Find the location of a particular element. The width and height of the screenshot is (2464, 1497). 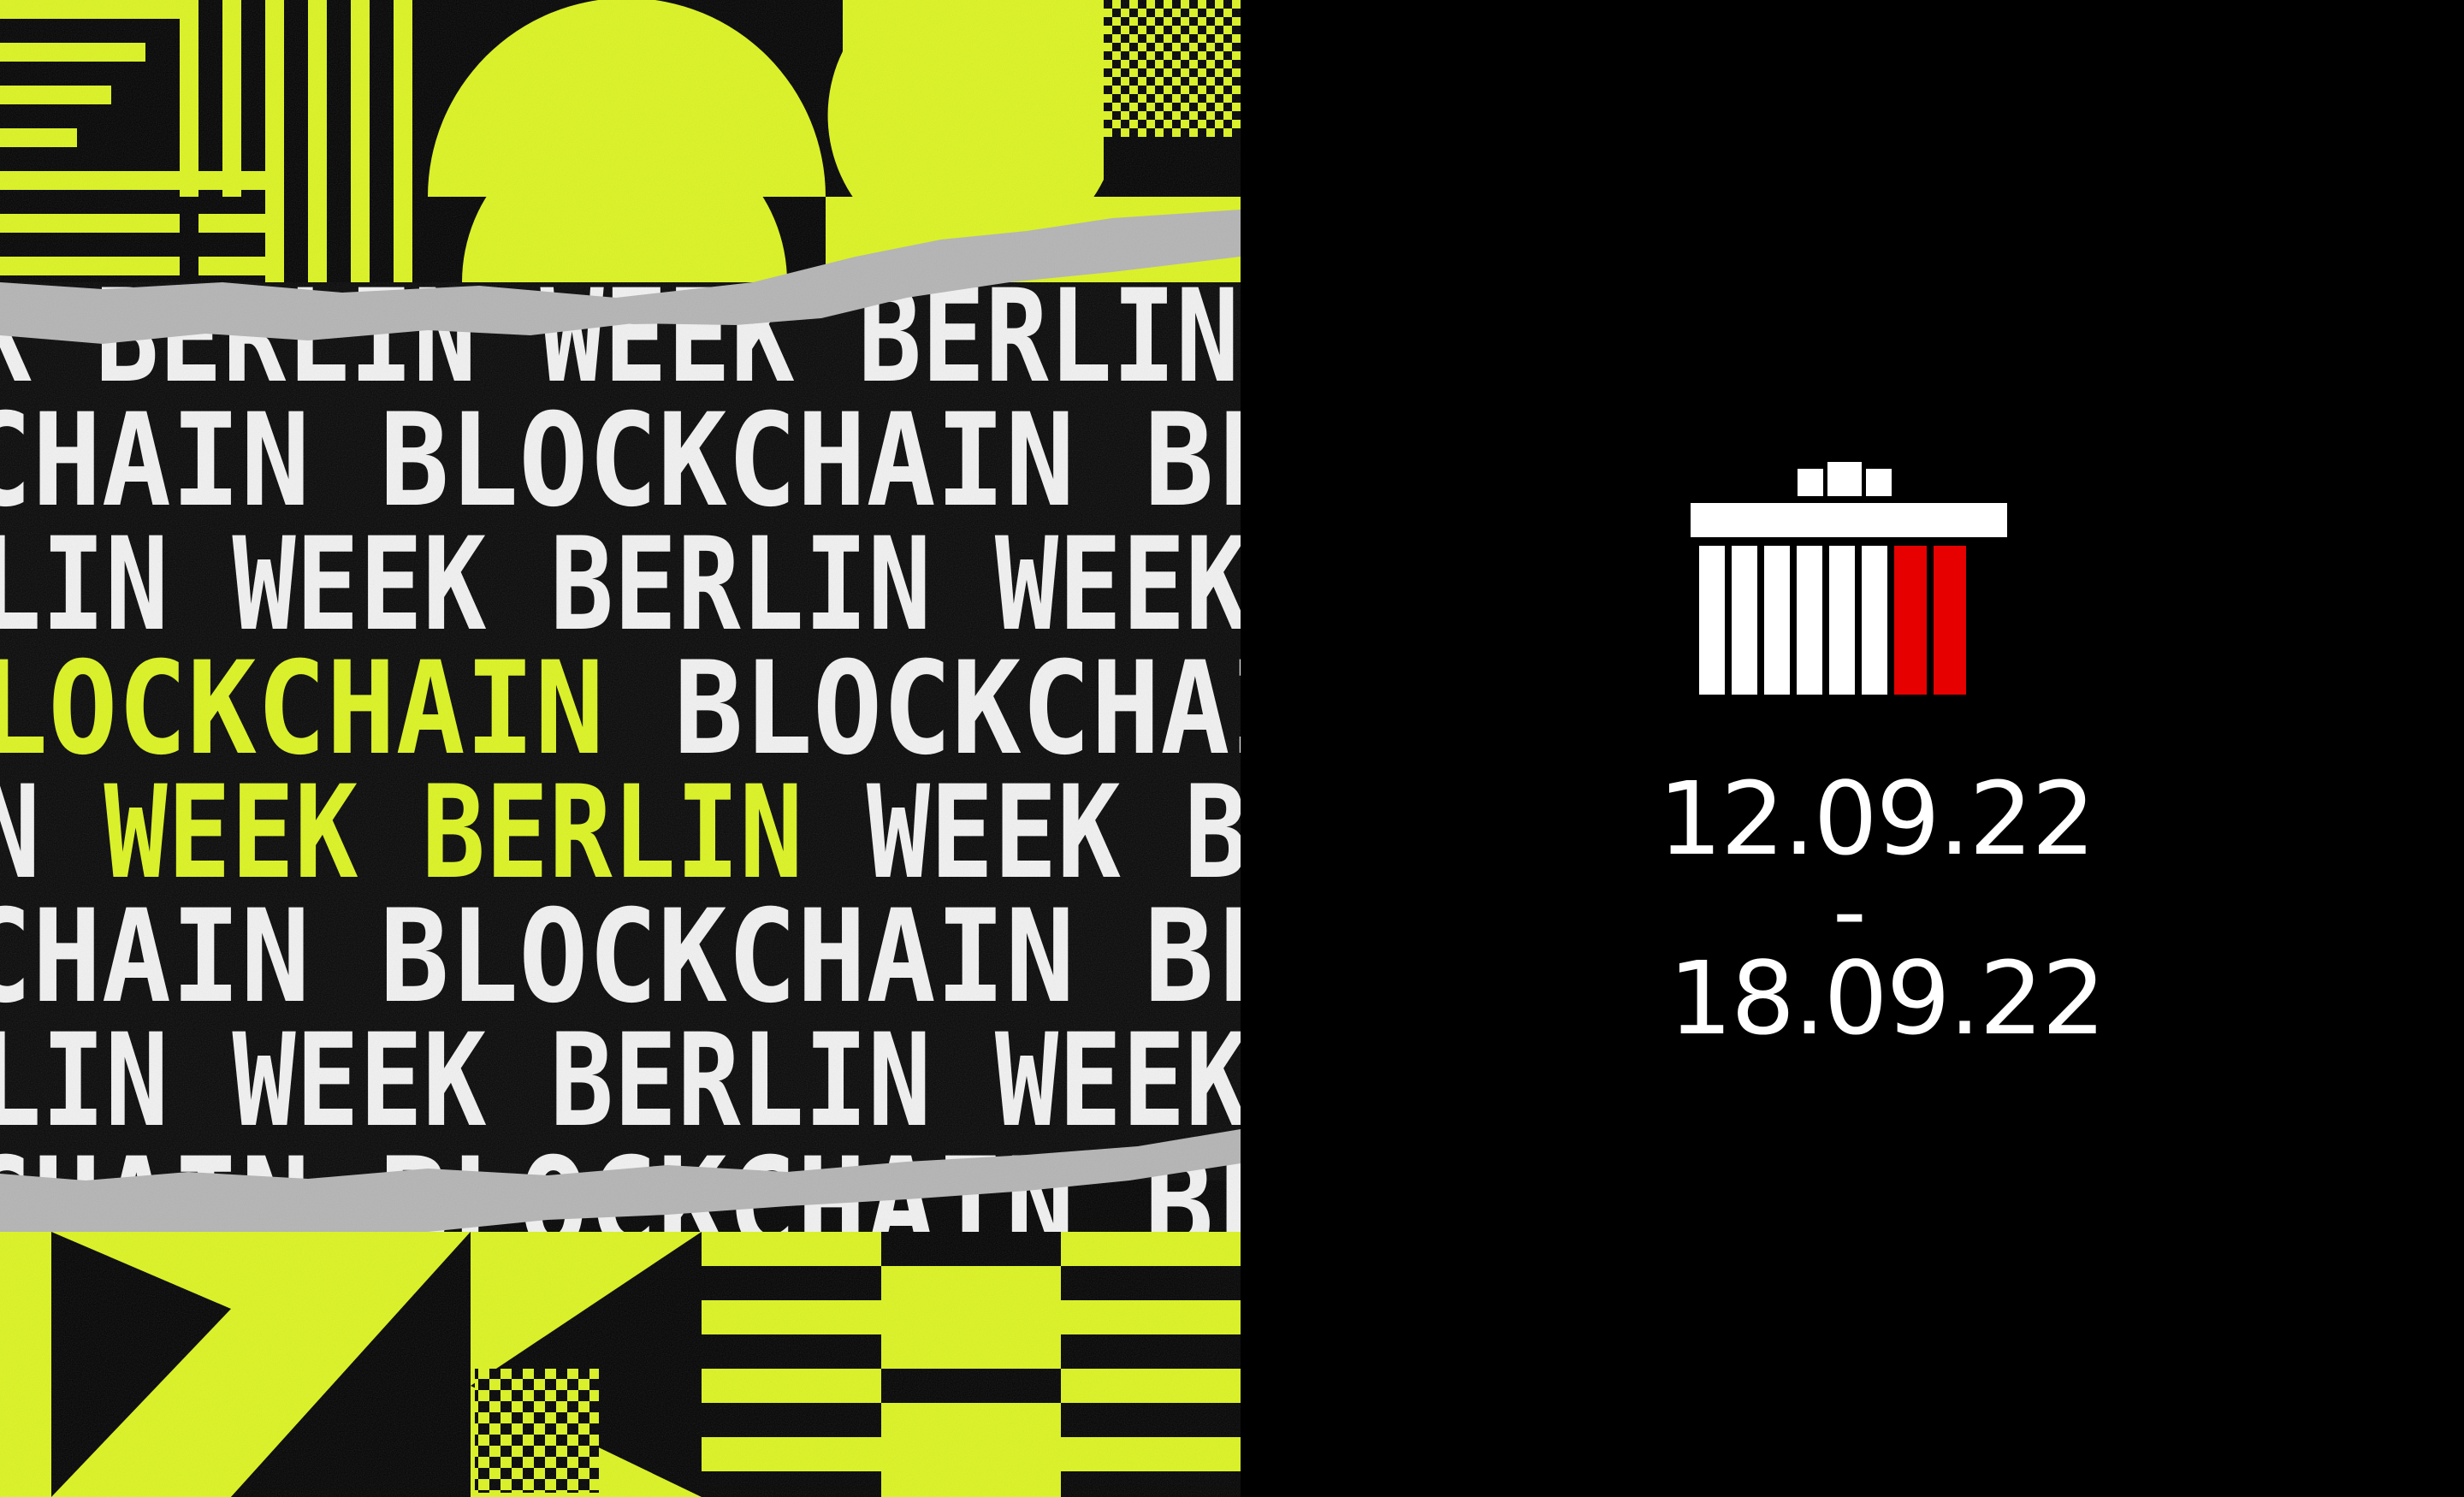

start-date: 12.09.22 is located at coordinates (1876, 819).